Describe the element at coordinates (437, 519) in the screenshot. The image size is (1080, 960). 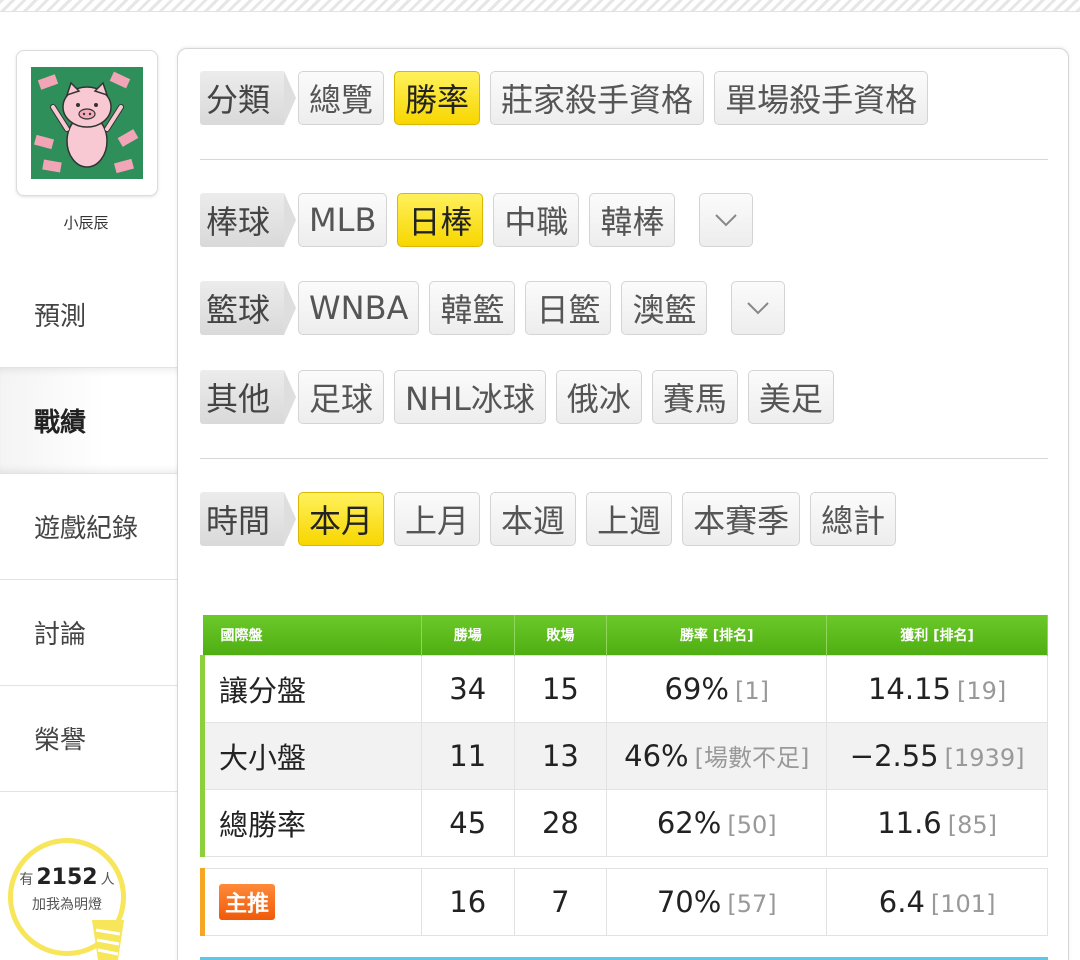
I see `chip-last-month: 上月` at that location.